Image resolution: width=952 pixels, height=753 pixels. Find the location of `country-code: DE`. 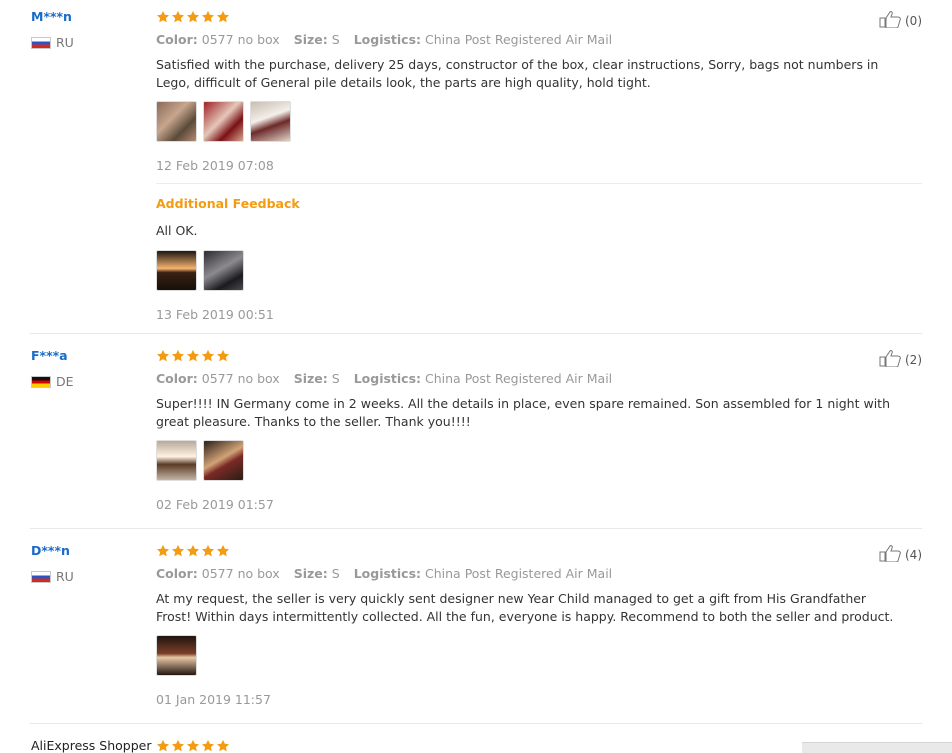

country-code: DE is located at coordinates (65, 381).